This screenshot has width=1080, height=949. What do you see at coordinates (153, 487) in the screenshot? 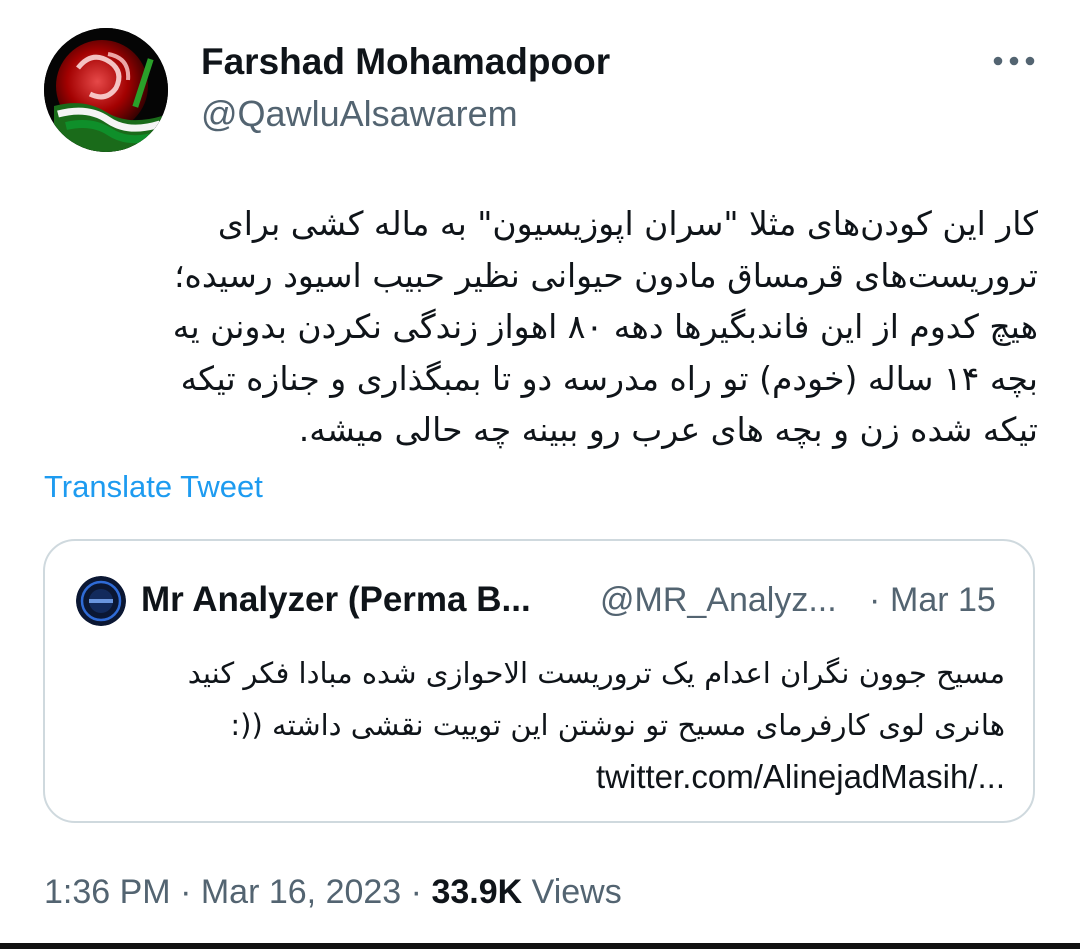
I see `translate-tweet-link: Translate Tweet` at bounding box center [153, 487].